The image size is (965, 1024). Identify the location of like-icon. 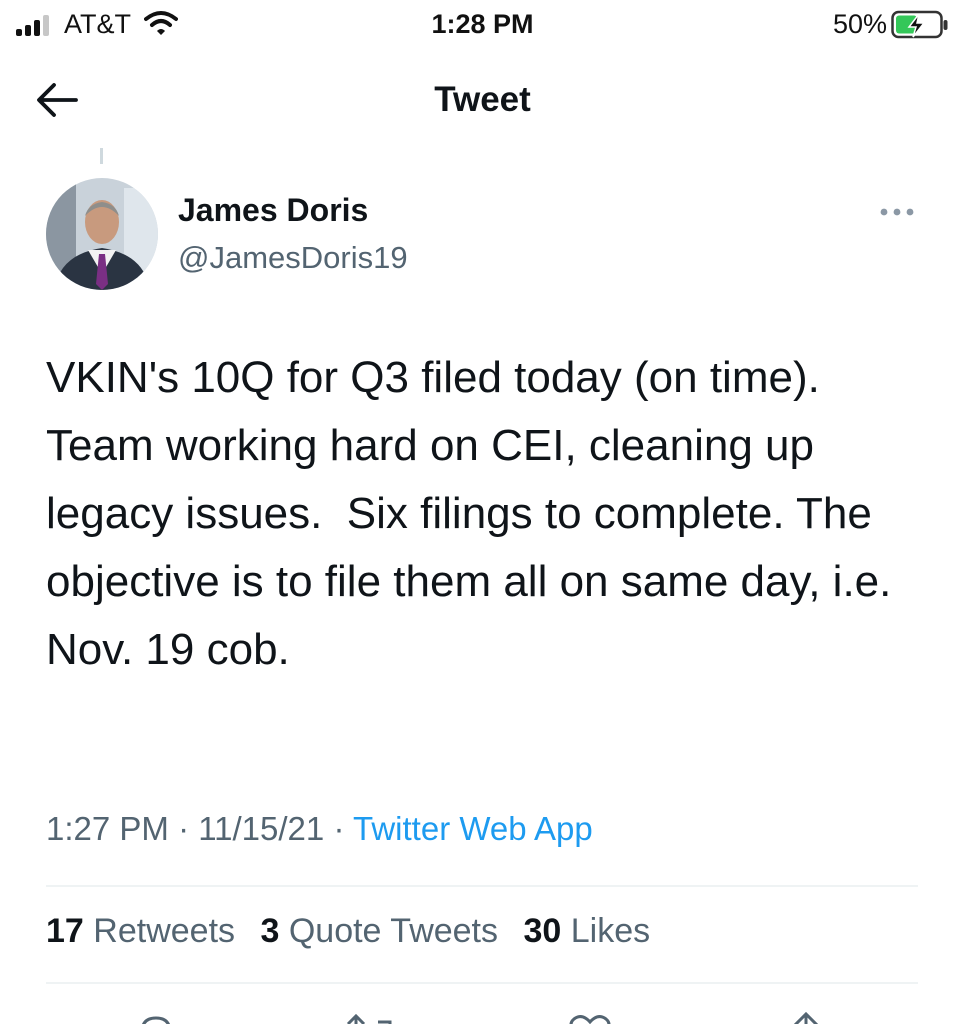
(590, 1018).